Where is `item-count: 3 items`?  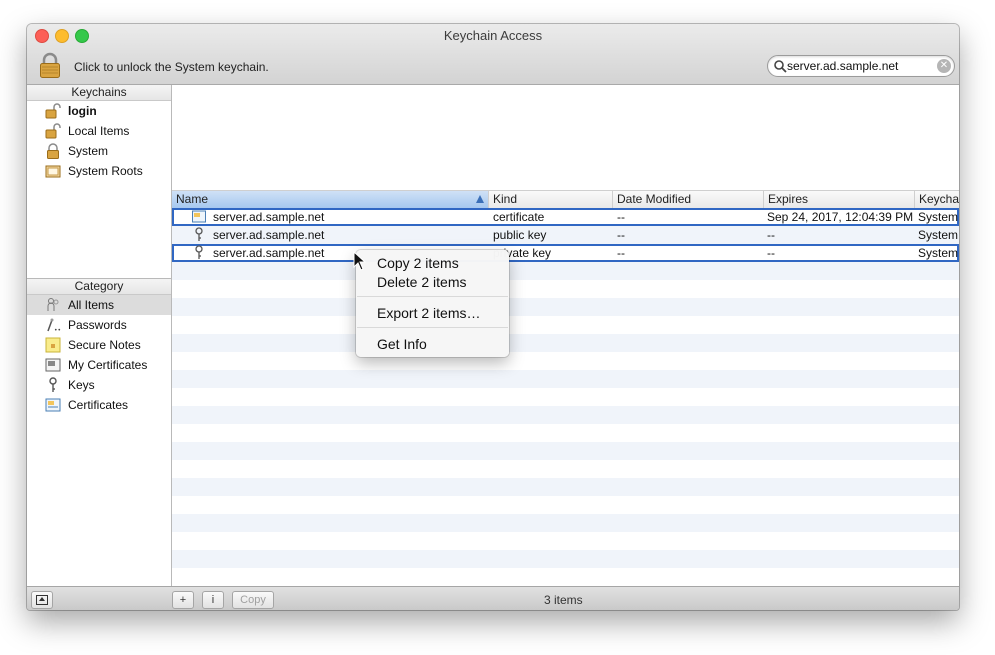 item-count: 3 items is located at coordinates (563, 600).